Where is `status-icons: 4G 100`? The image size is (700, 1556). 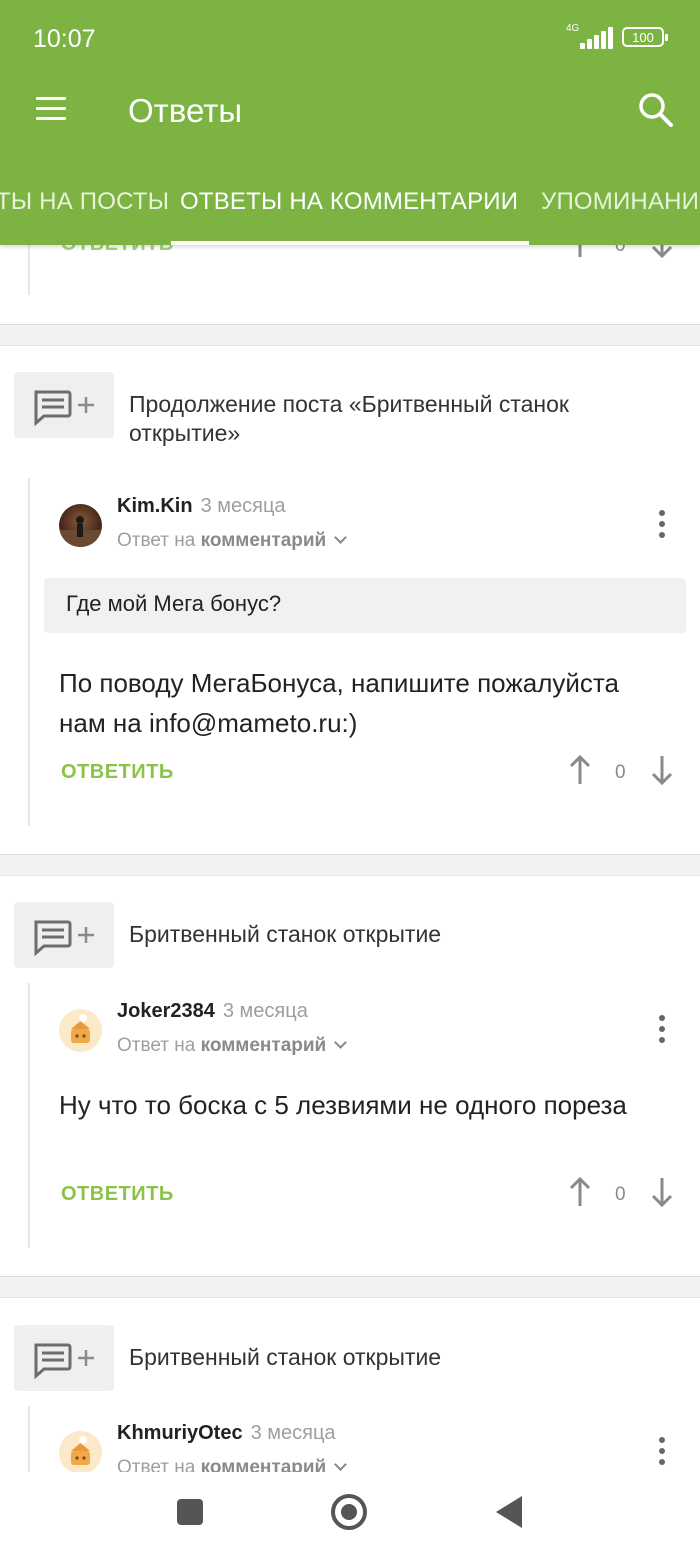
status-icons: 4G 100 is located at coordinates (617, 36).